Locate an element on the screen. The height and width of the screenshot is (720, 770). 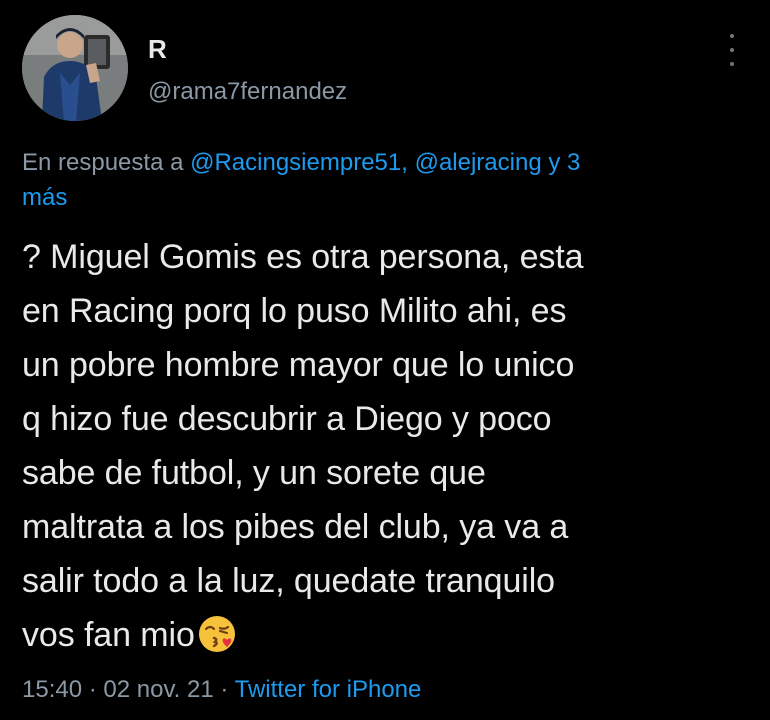
mention-more-label: más is located at coordinates (44, 197).